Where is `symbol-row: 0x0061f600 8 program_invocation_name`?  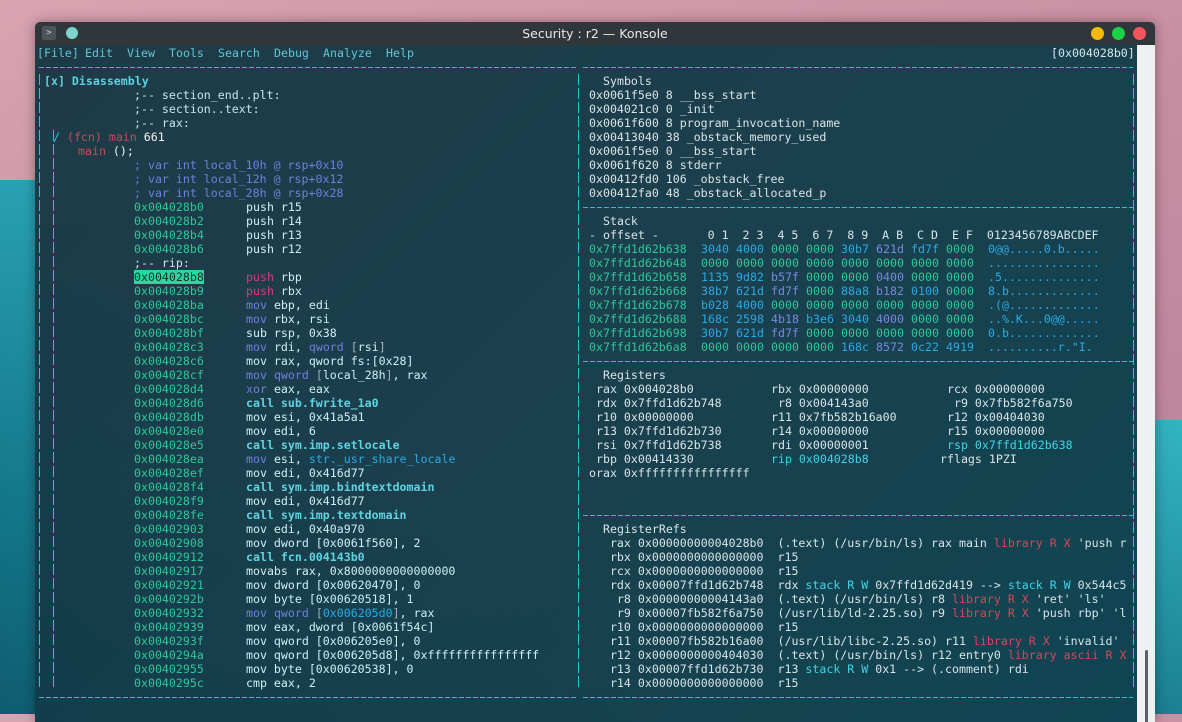
symbol-row: 0x0061f600 8 program_invocation_name is located at coordinates (714, 123).